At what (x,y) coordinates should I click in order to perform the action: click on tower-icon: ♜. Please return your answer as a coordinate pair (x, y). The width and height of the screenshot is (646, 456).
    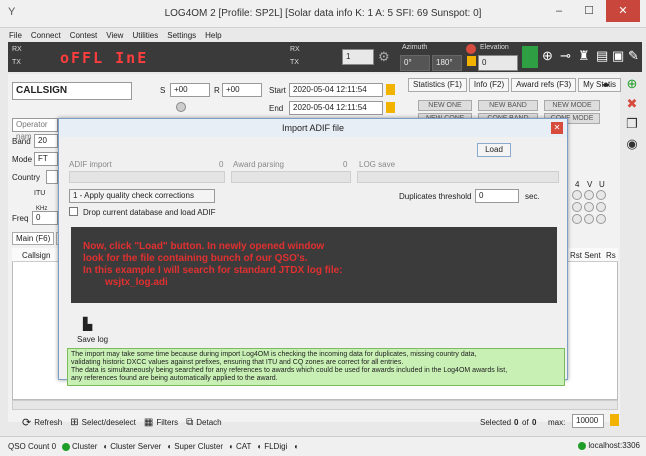
    Looking at the image, I should click on (584, 56).